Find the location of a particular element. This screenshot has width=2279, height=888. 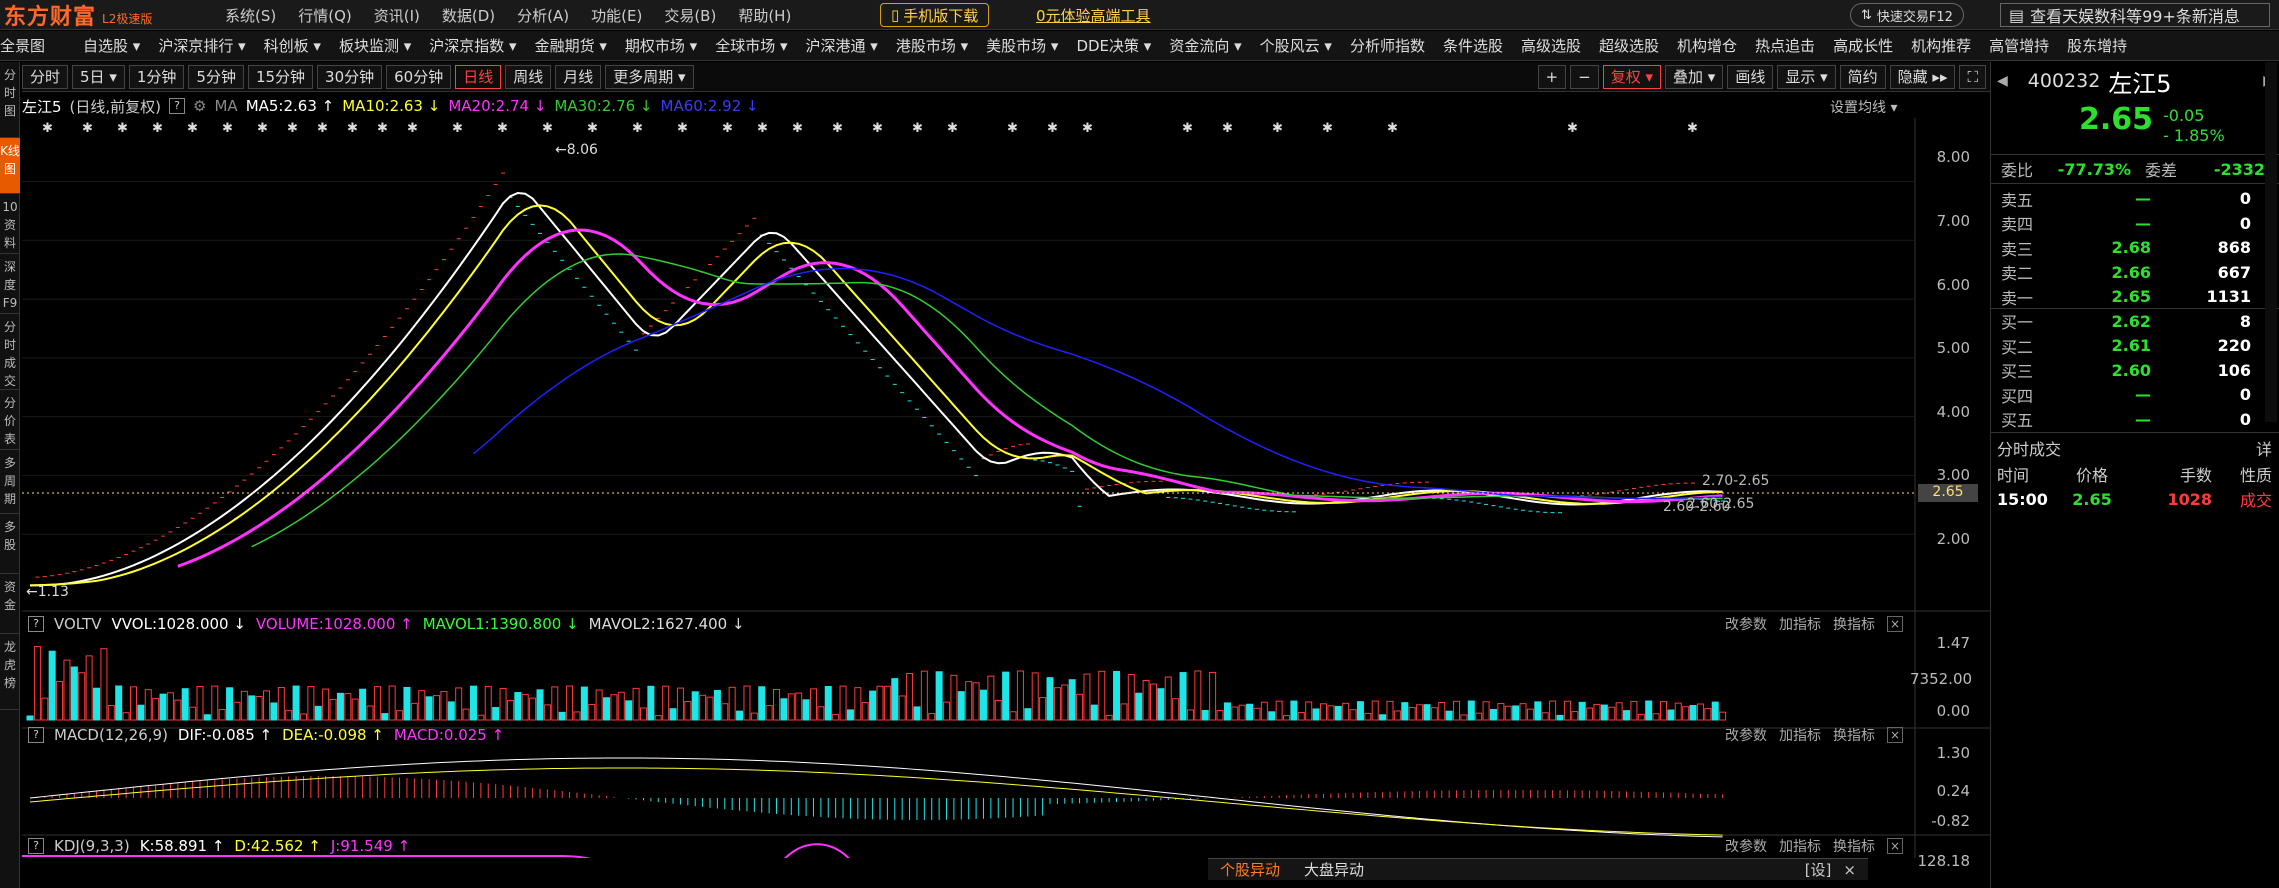

period-daily: 日线 is located at coordinates (478, 76).